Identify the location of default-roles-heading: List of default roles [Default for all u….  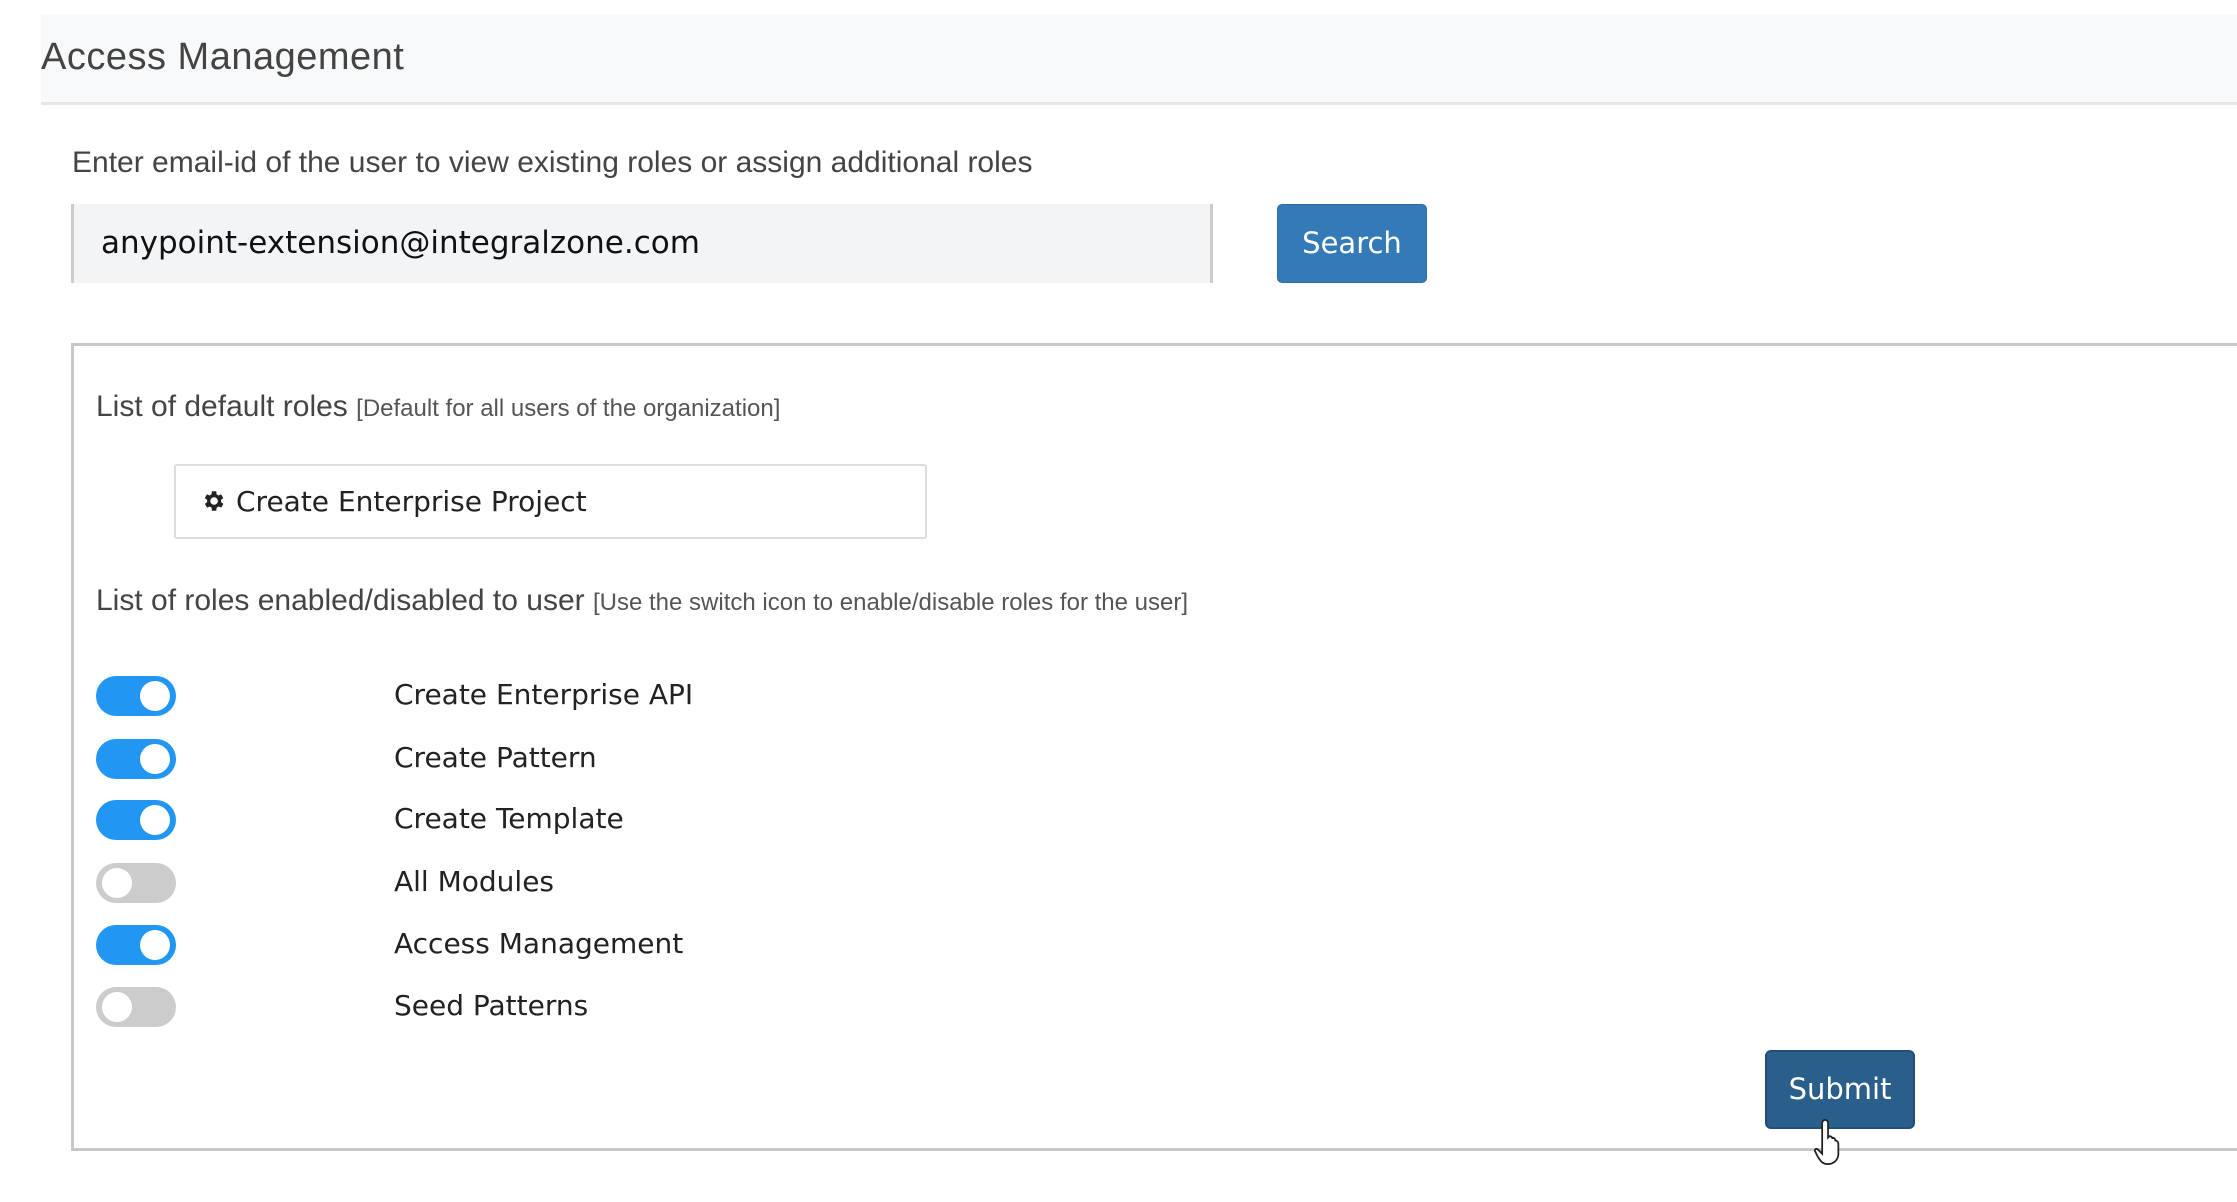
(438, 407).